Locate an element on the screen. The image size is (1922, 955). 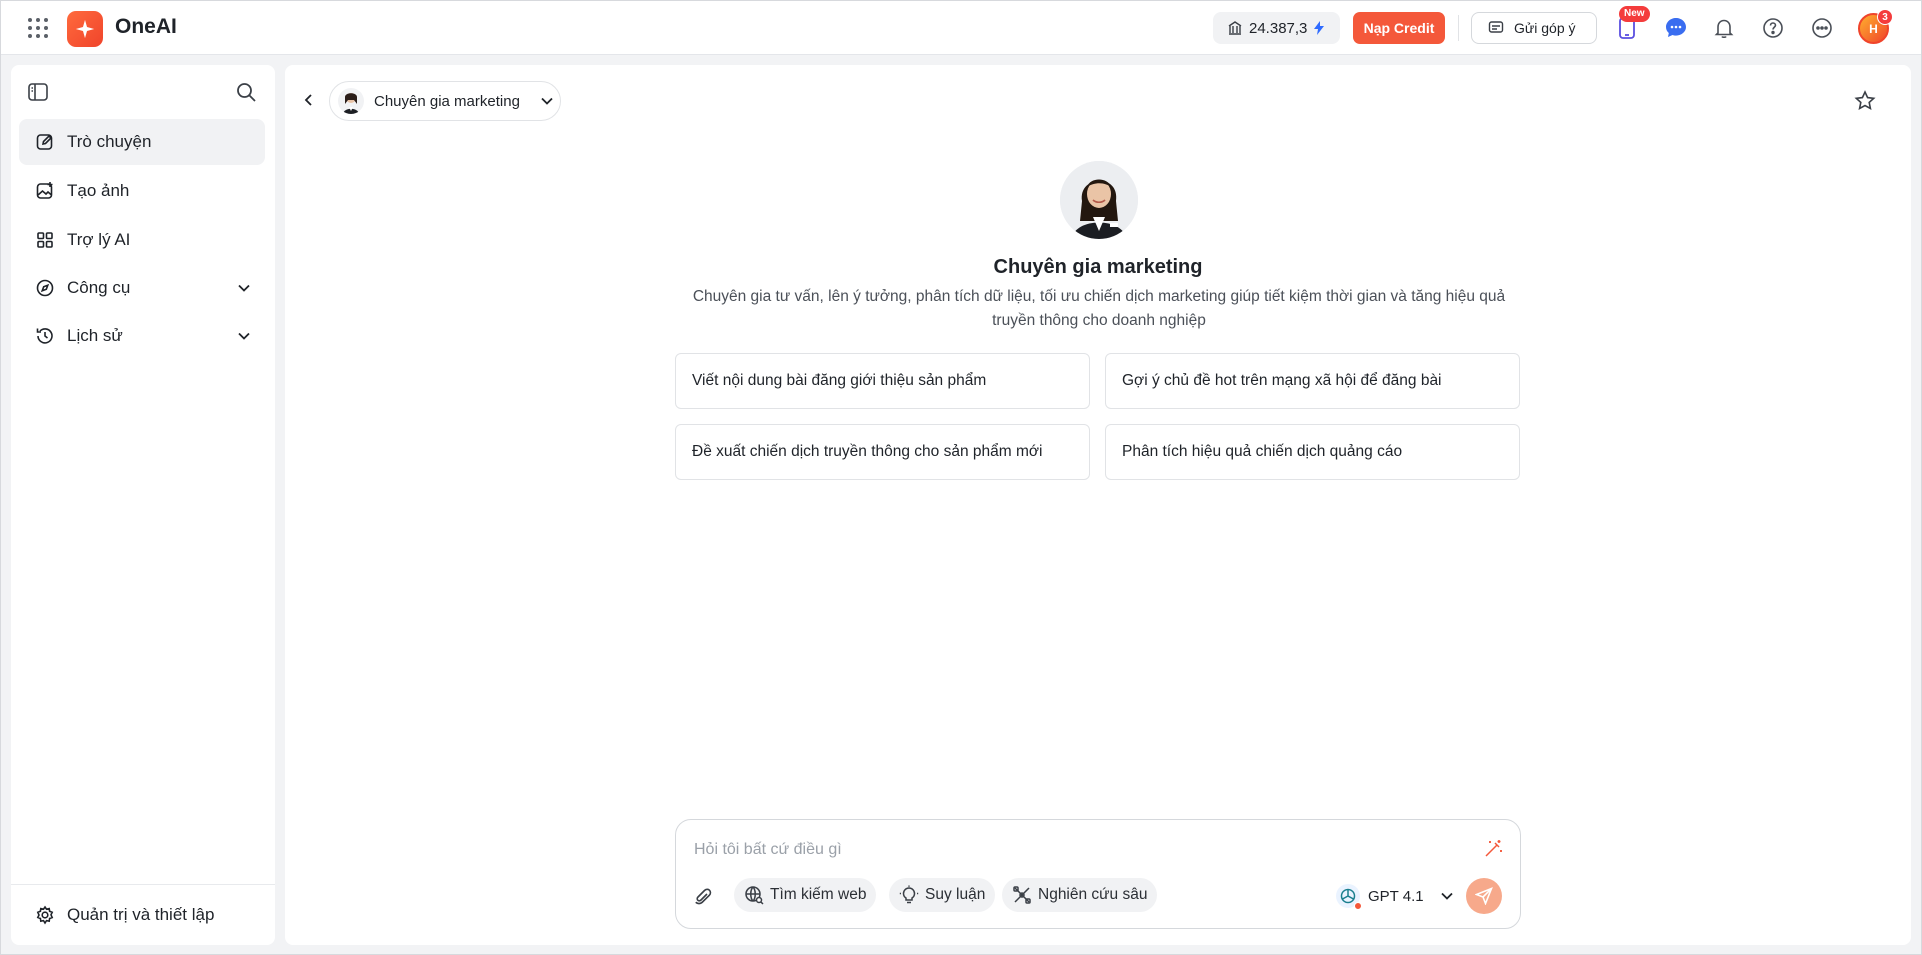
feedback-label: Gửi góp ý is located at coordinates (1545, 28).